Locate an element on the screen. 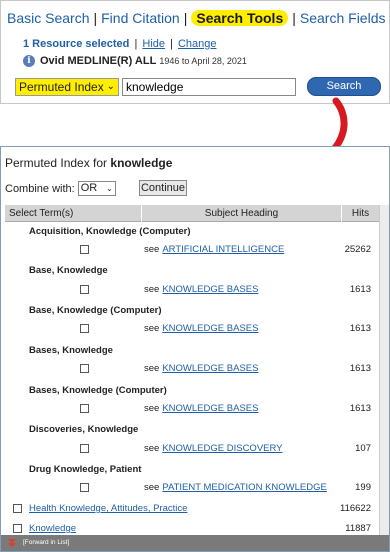 The image size is (390, 552). see-reference: see PATIENT MEDICATION KNOWLEDGE is located at coordinates (235, 487).